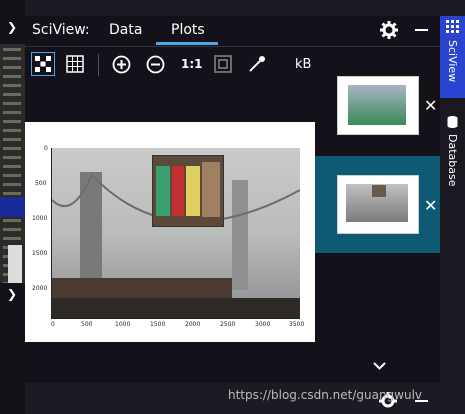  What do you see at coordinates (46, 148) in the screenshot?
I see `y-tick: 0` at bounding box center [46, 148].